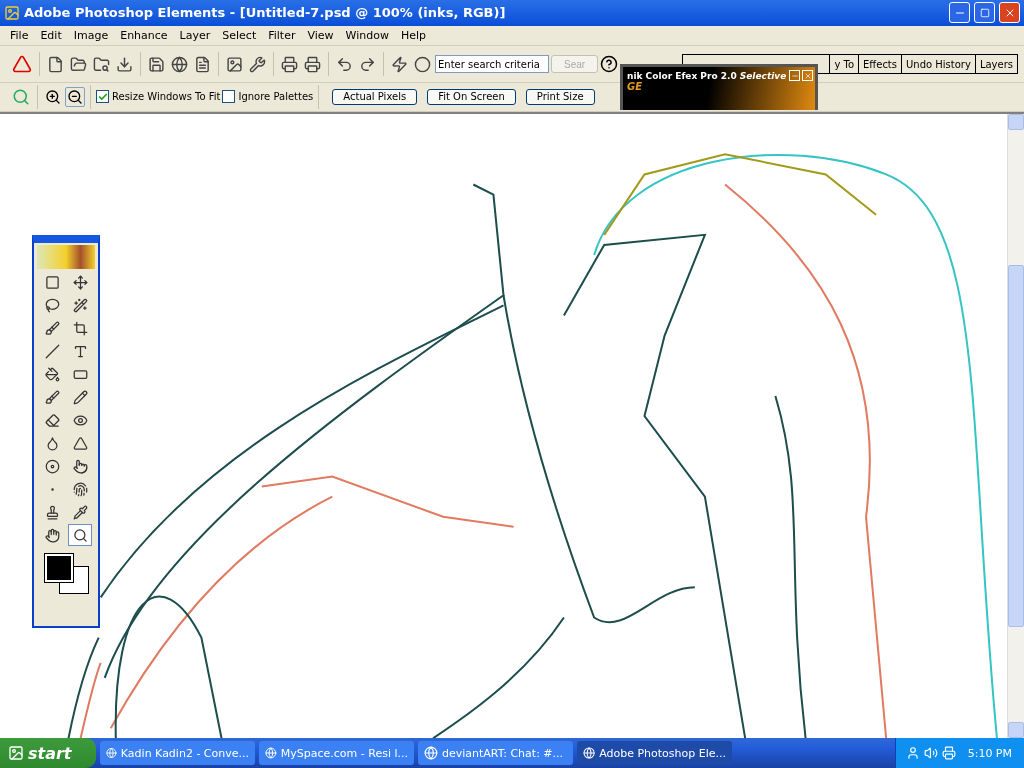 This screenshot has width=1024, height=768. What do you see at coordinates (265, 13) in the screenshot?
I see `window-title: Adobe Photoshop Elements - [Untitled-7.psd @ 100% (inks, RGB)]` at bounding box center [265, 13].